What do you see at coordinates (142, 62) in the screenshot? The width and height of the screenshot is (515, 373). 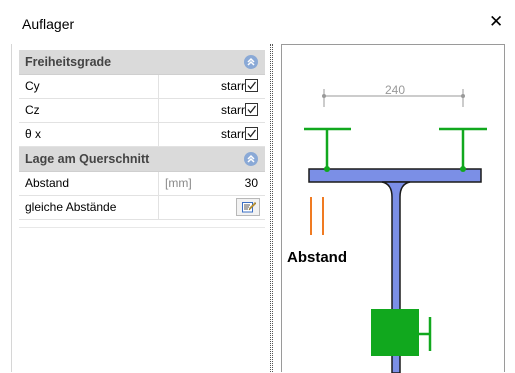 I see `section-freiheitsgrade: Freiheitsgrade` at bounding box center [142, 62].